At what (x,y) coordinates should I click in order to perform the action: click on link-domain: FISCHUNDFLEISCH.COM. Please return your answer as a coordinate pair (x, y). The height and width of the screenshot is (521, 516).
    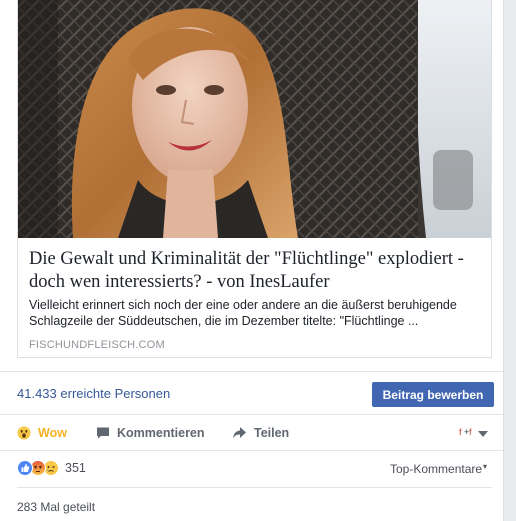
    Looking at the image, I should click on (97, 345).